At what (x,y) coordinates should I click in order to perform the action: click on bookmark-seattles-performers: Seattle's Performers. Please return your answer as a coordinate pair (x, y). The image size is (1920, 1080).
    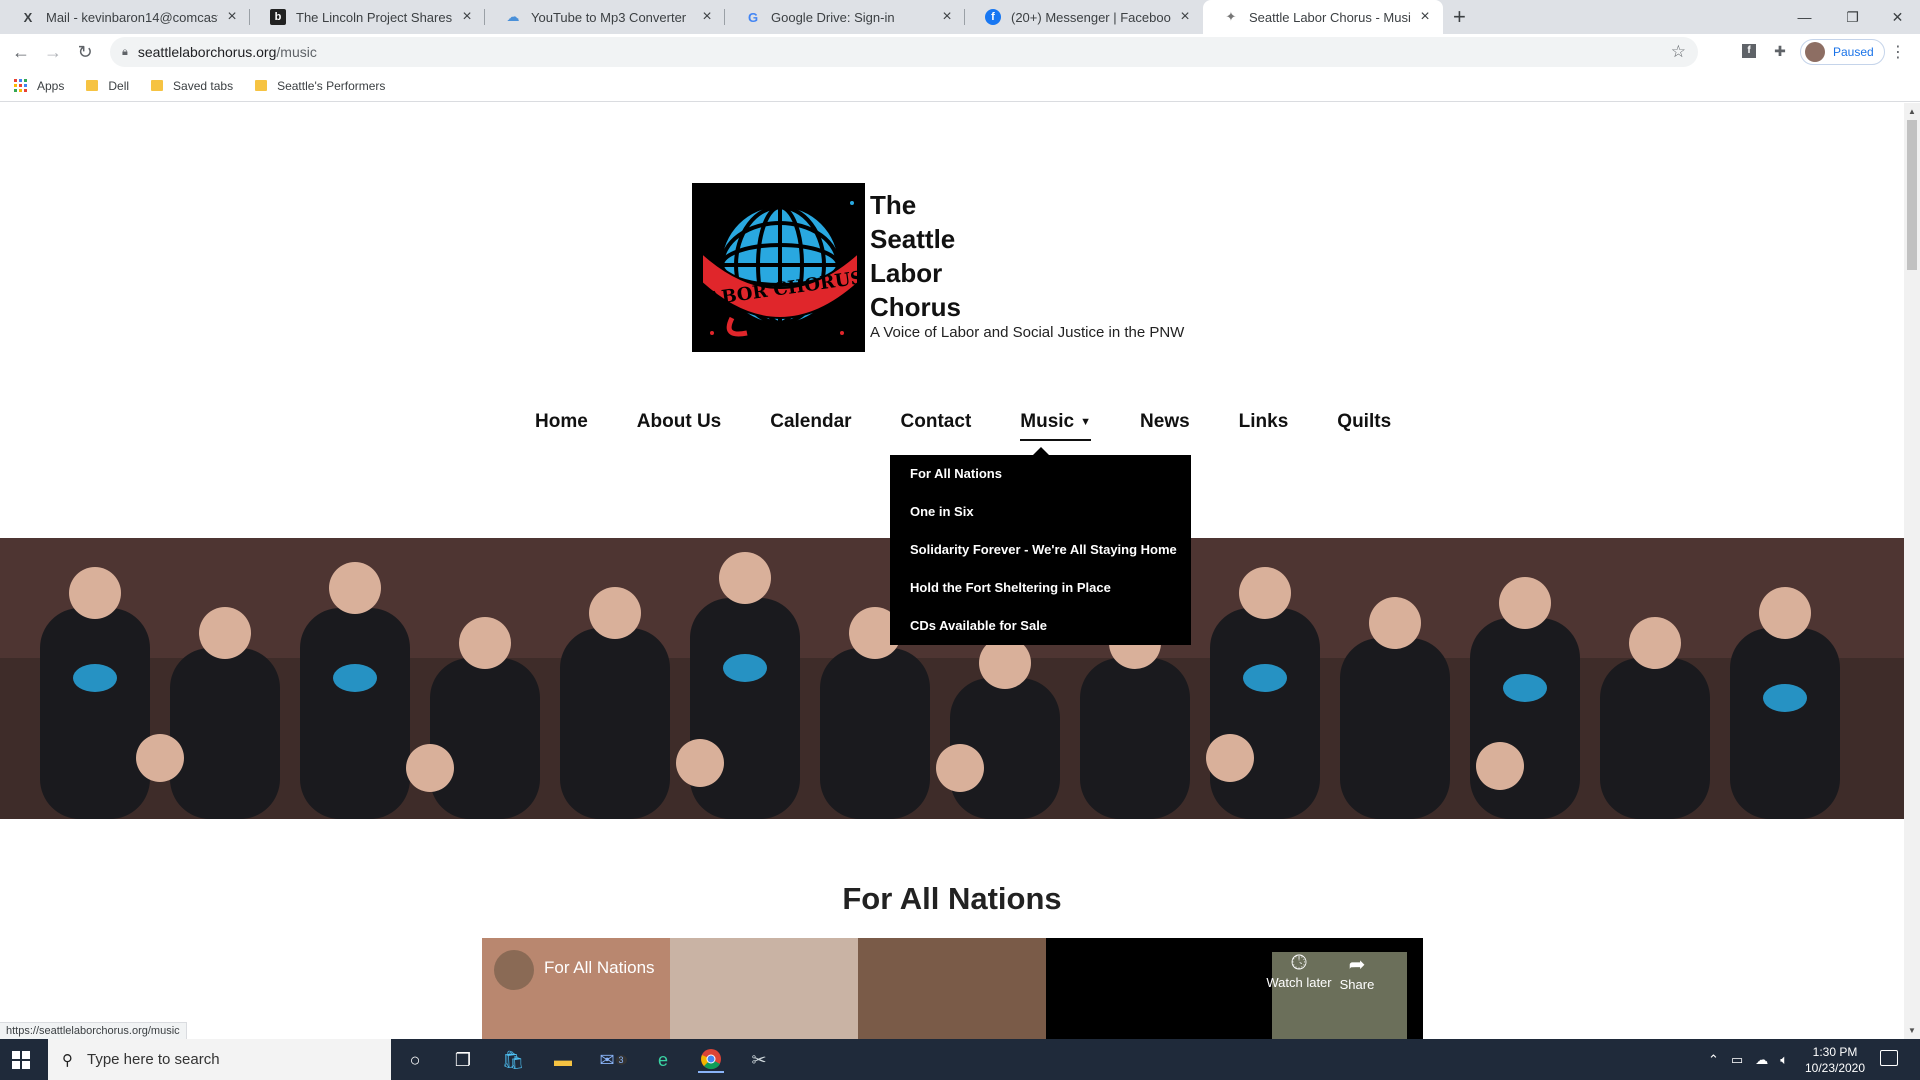
    Looking at the image, I should click on (320, 86).